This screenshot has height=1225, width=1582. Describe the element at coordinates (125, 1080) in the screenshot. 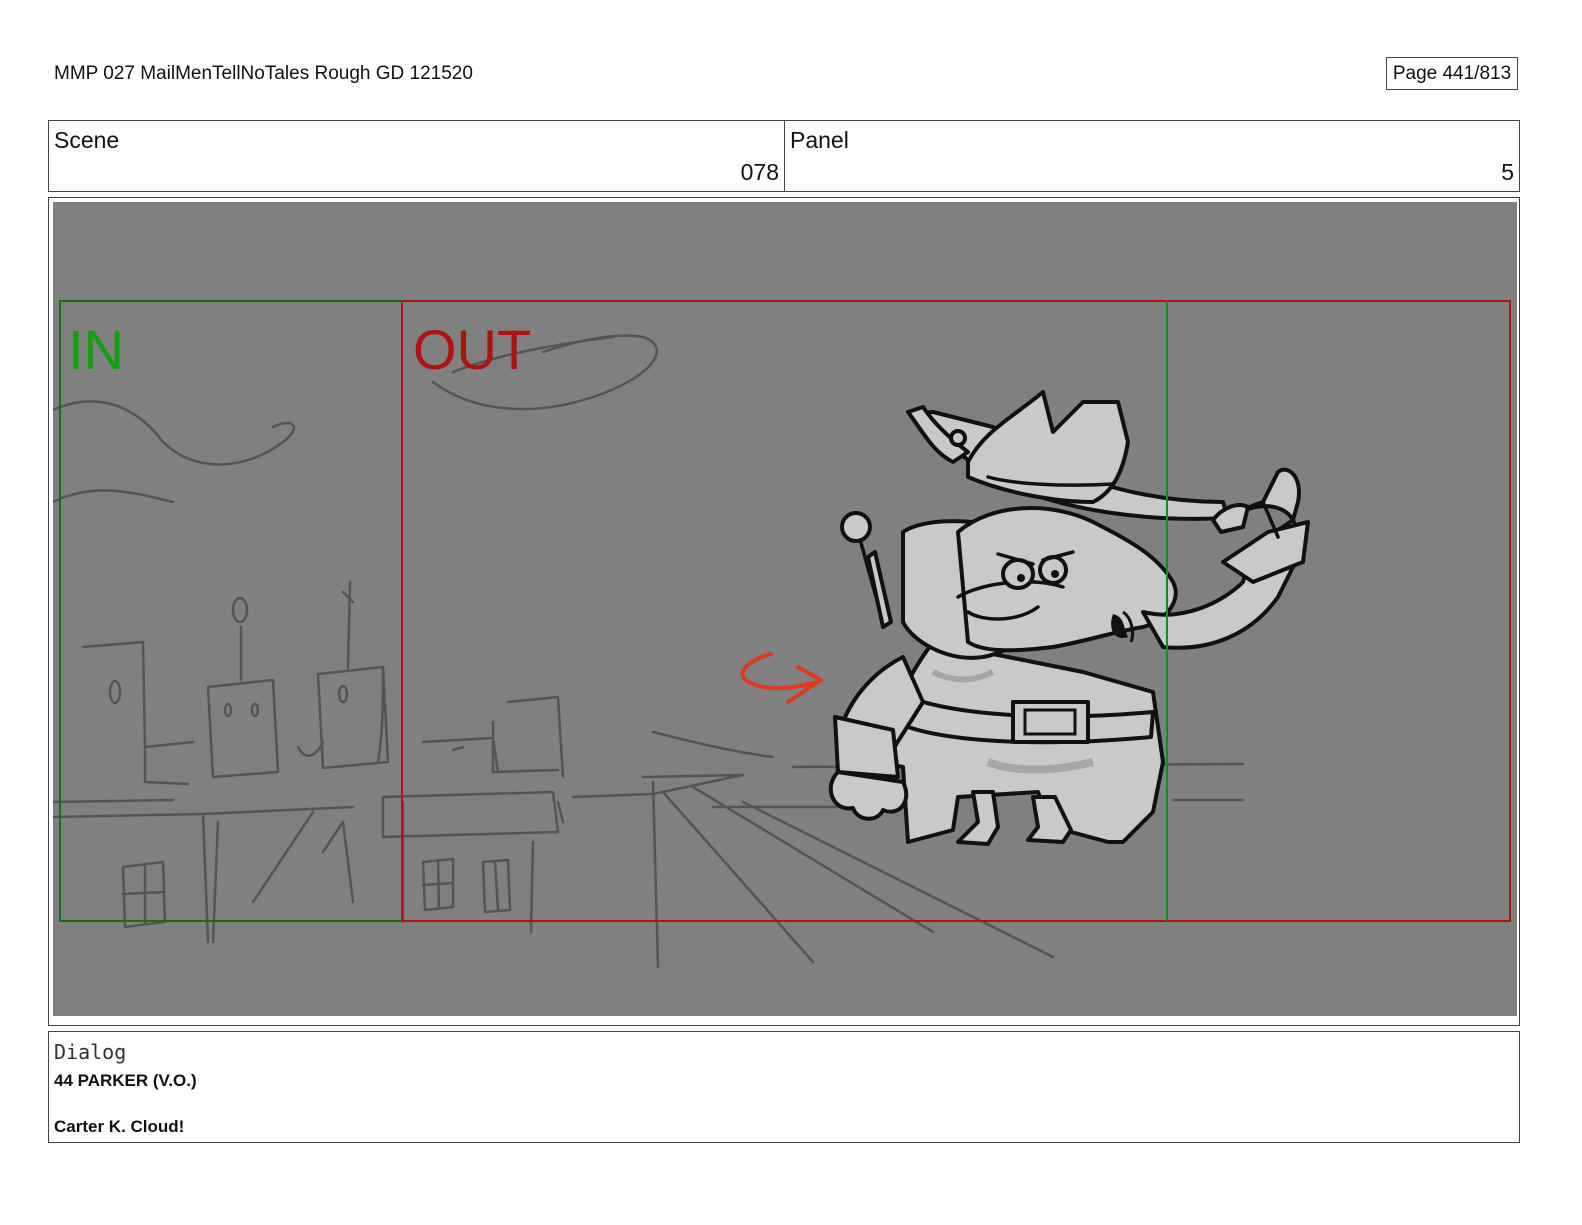

I see `dialog-speaker: 44 PARKER (V.O.)` at that location.